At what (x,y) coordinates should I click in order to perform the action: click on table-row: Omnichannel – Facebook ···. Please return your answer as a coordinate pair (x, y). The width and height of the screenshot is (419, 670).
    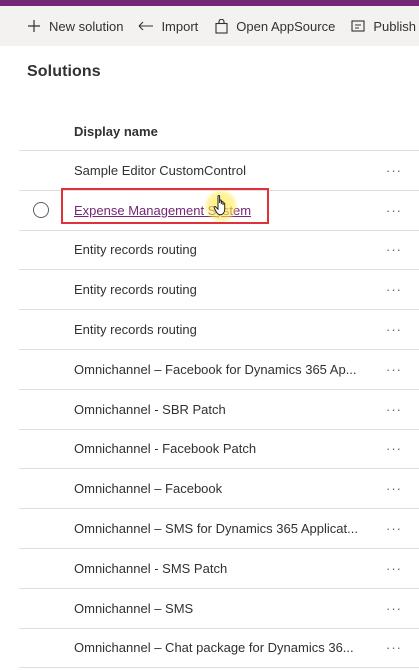
    Looking at the image, I should click on (219, 489).